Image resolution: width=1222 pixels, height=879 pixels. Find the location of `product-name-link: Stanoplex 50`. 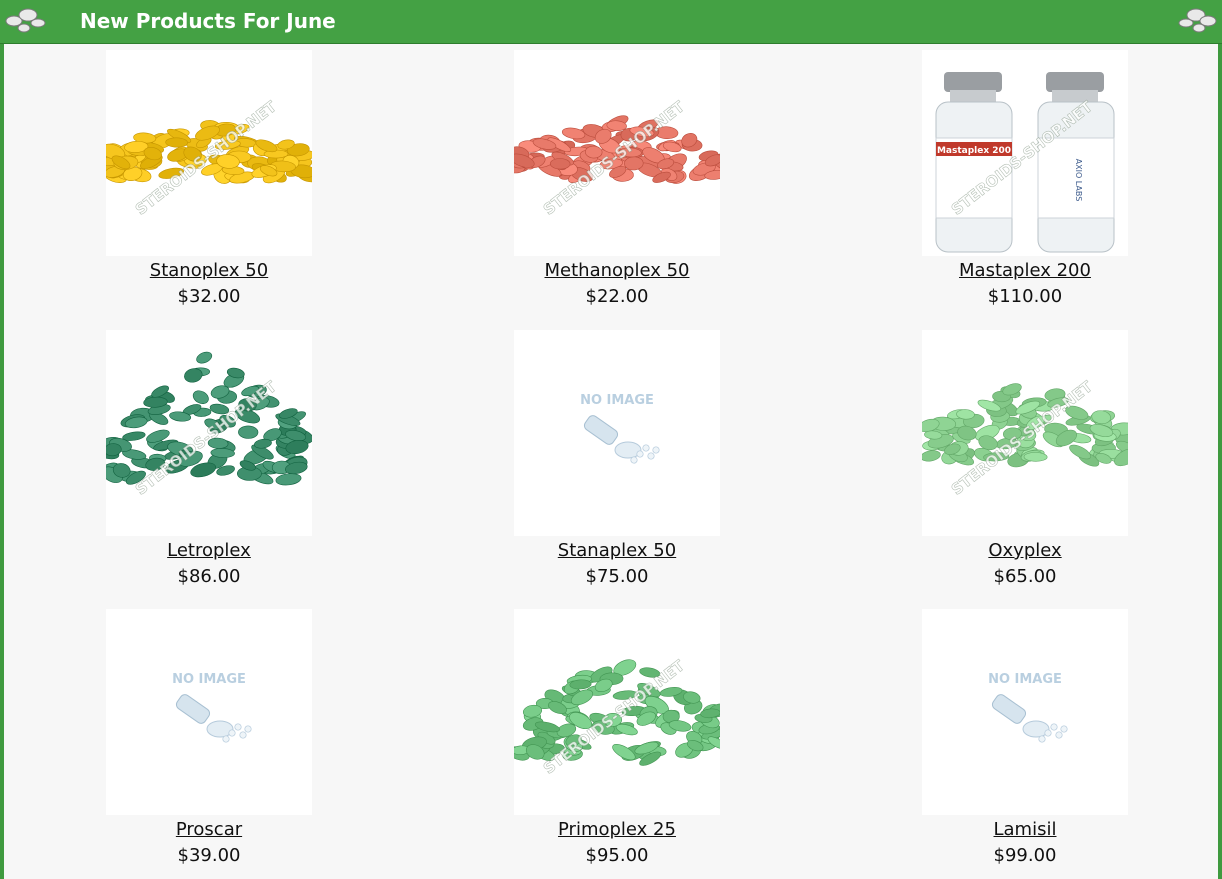

product-name-link: Stanoplex 50 is located at coordinates (209, 271).